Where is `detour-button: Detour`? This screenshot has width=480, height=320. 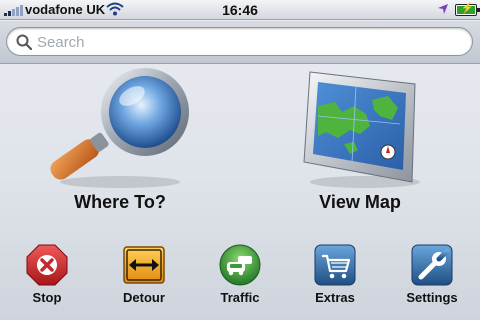 detour-button: Detour is located at coordinates (144, 277).